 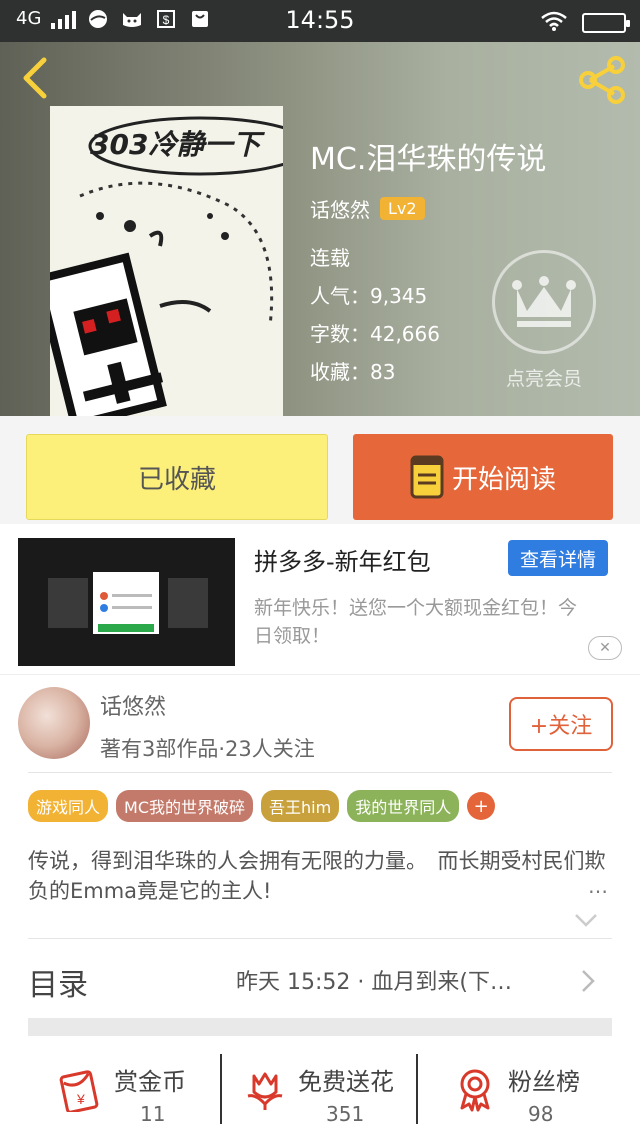 What do you see at coordinates (166, 261) in the screenshot?
I see `book-cover: 303冷静一下` at bounding box center [166, 261].